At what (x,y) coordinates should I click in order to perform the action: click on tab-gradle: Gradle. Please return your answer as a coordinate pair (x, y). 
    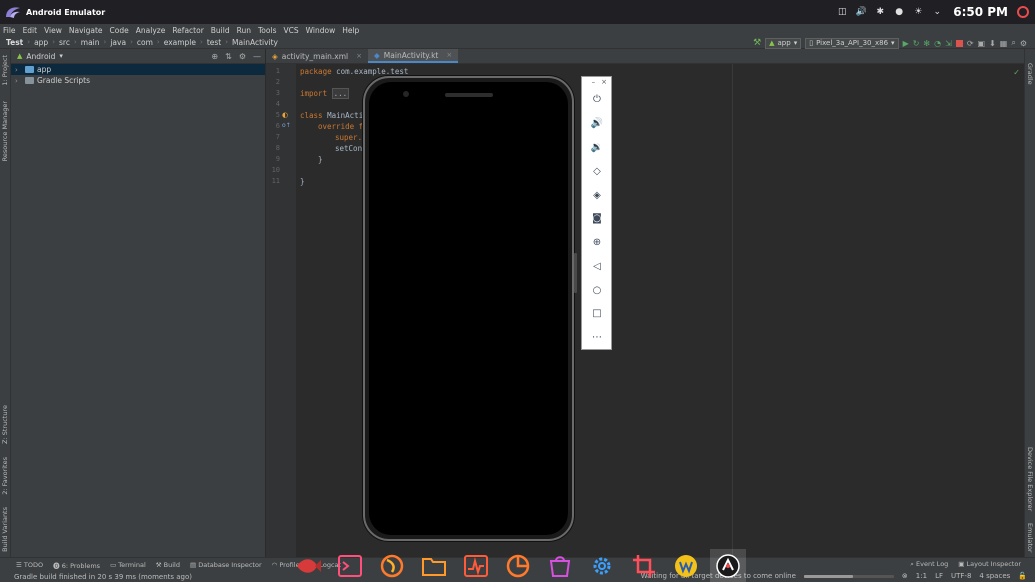
    Looking at the image, I should click on (1030, 74).